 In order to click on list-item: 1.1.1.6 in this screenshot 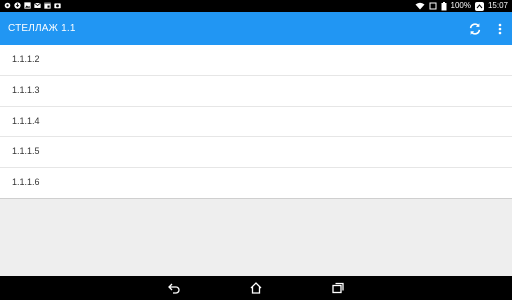, I will do `click(256, 183)`.